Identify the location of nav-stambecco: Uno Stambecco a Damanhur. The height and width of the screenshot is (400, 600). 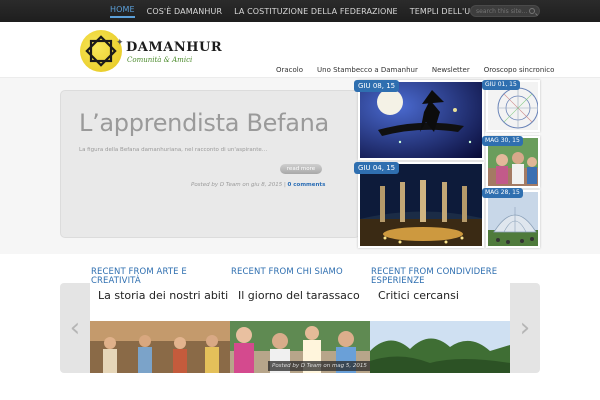
(367, 70).